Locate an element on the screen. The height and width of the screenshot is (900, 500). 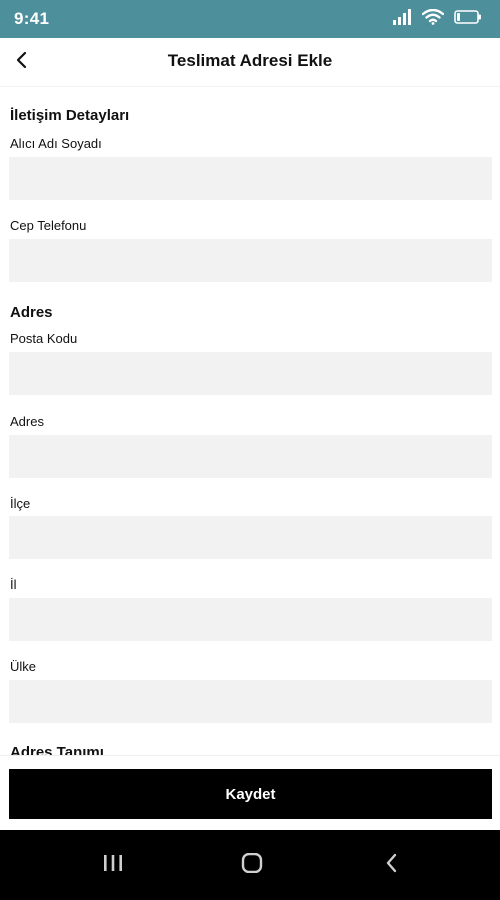
home-button is located at coordinates (252, 865).